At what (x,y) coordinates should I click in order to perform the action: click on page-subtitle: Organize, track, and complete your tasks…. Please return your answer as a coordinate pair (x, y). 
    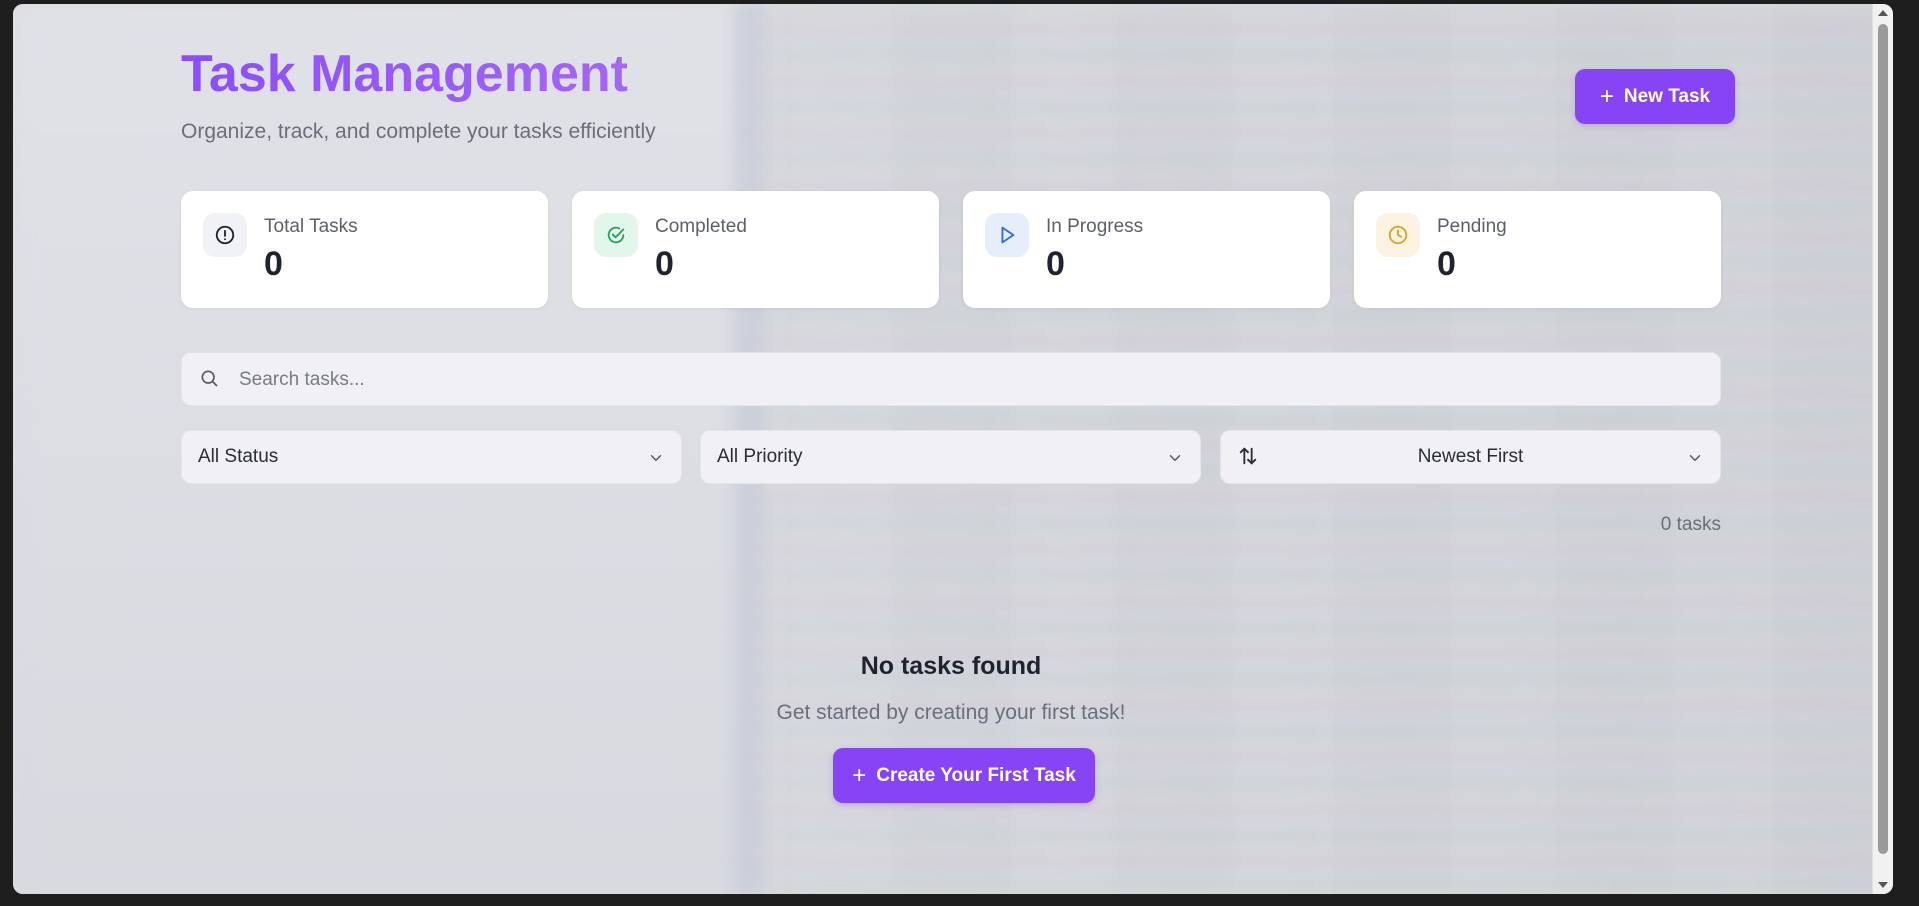
    Looking at the image, I should click on (418, 131).